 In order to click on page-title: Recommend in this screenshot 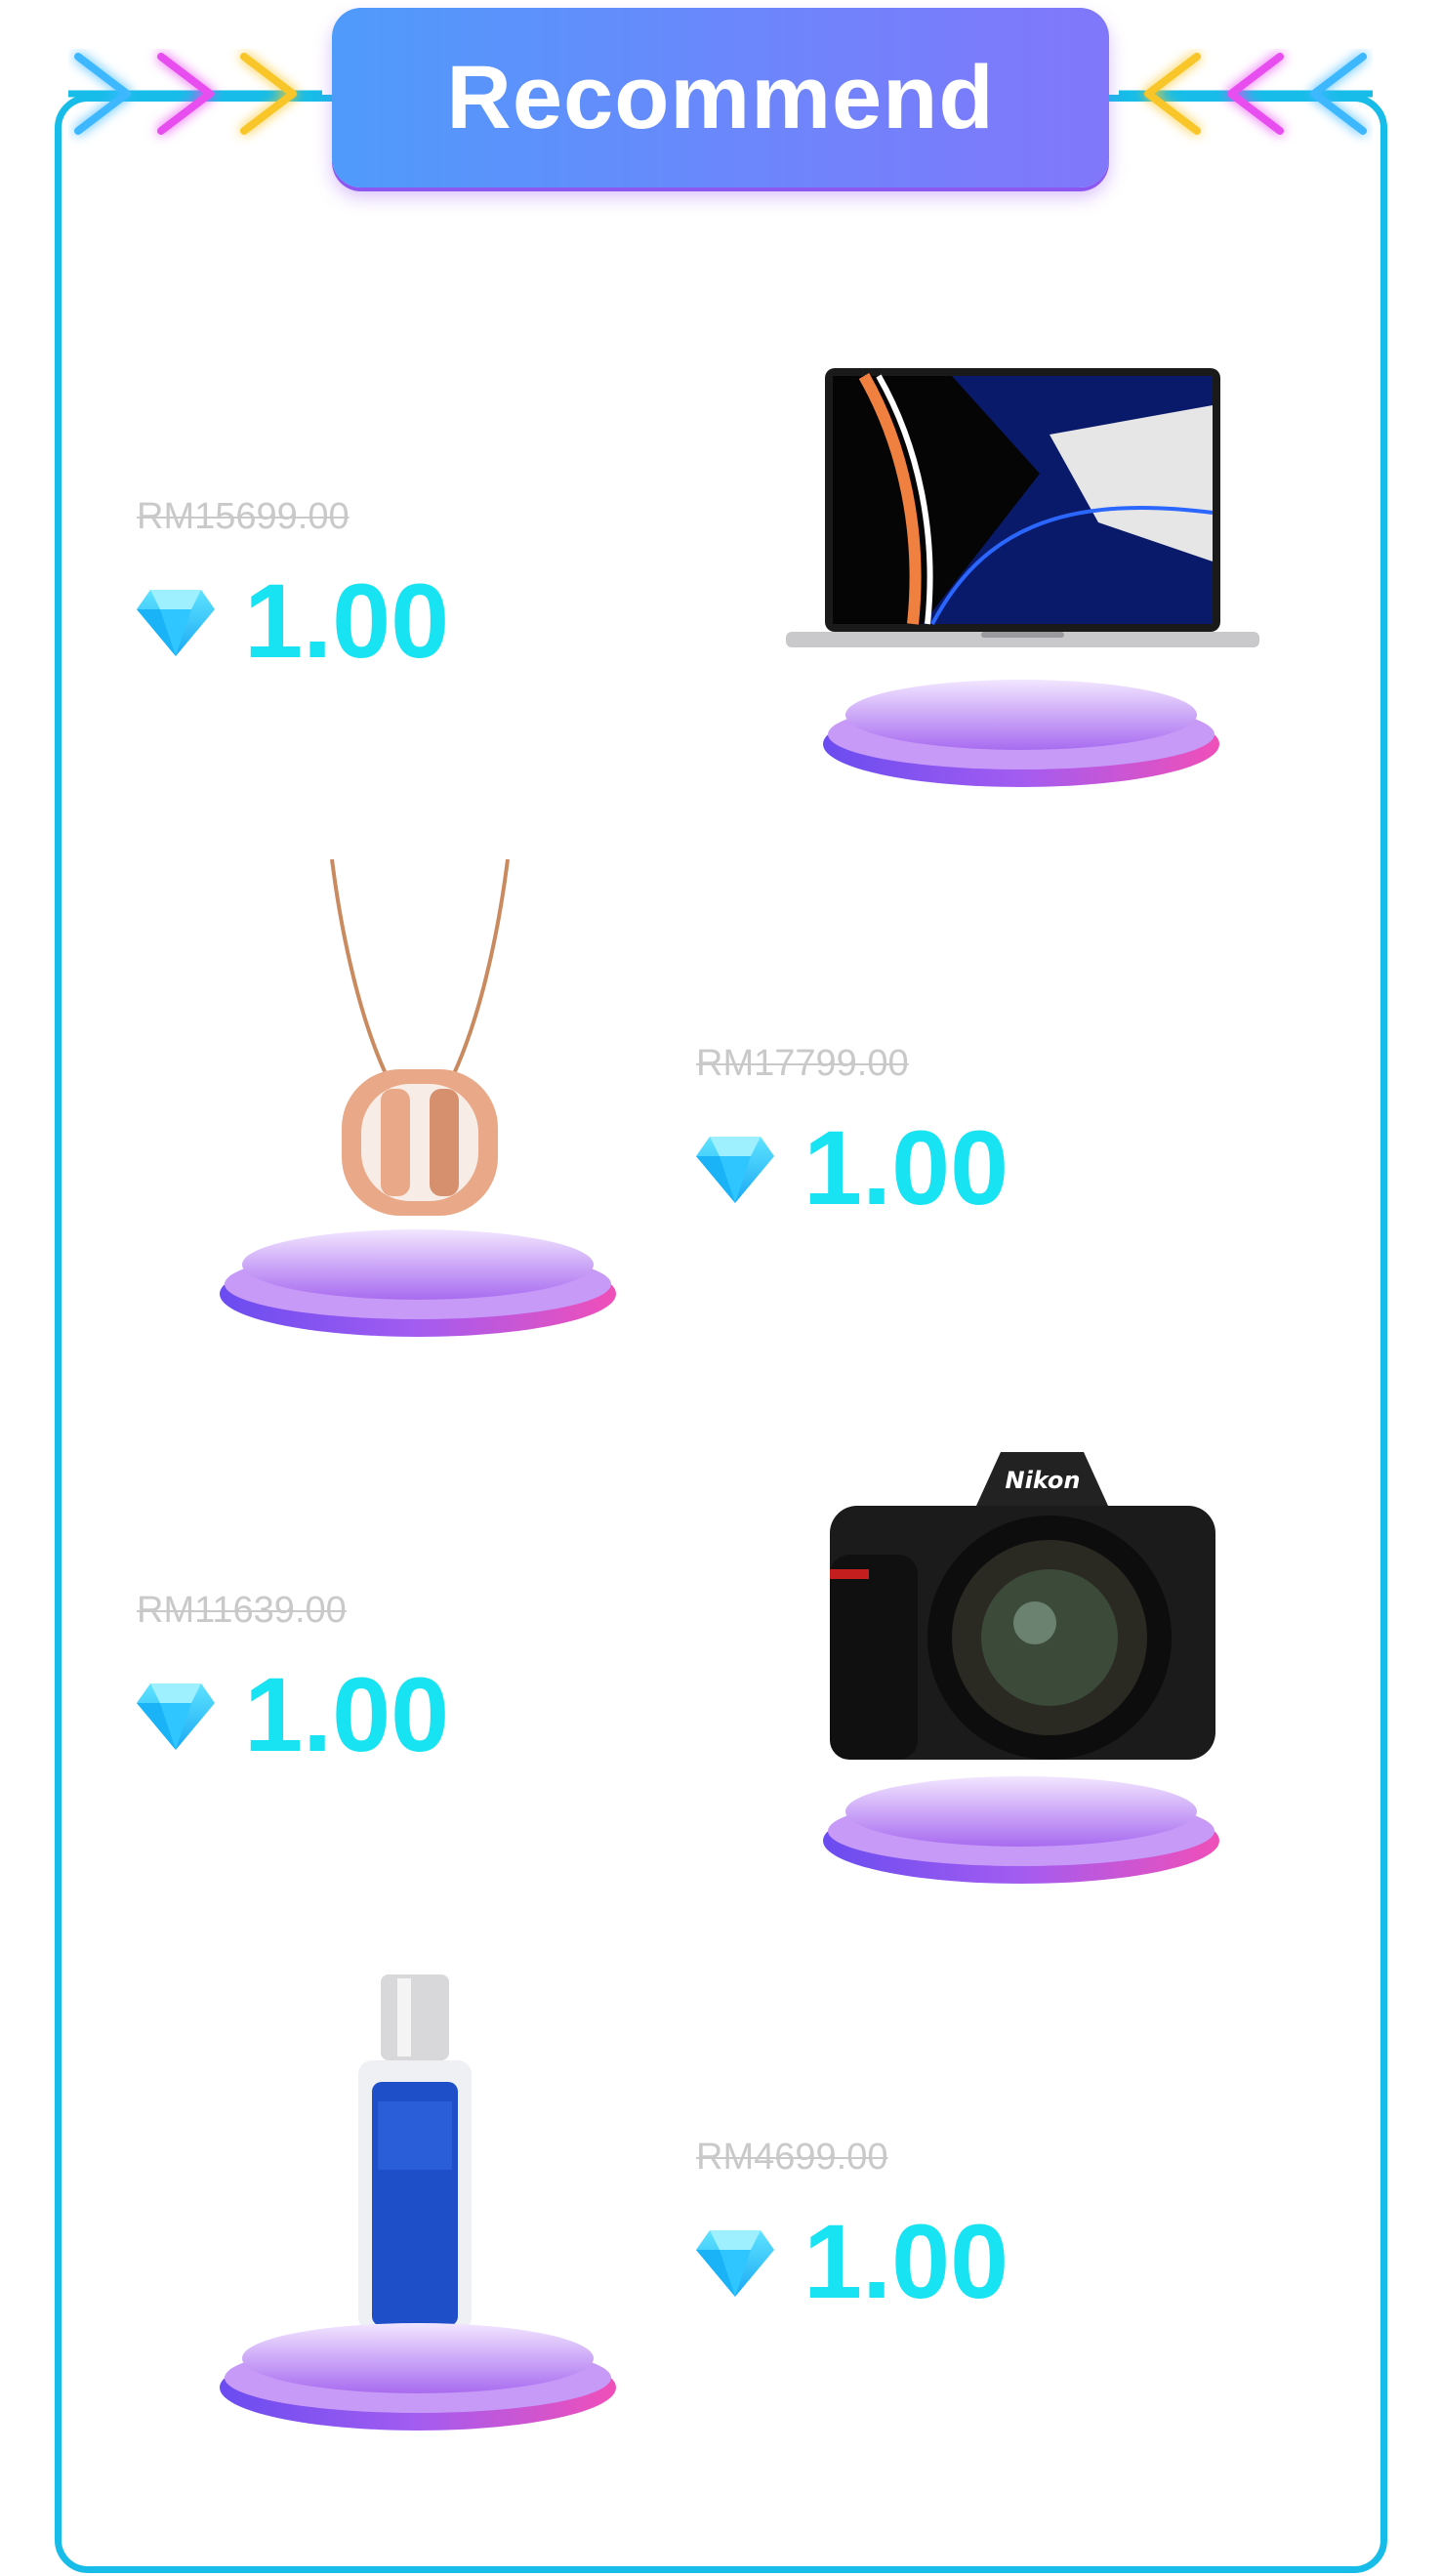, I will do `click(720, 97)`.